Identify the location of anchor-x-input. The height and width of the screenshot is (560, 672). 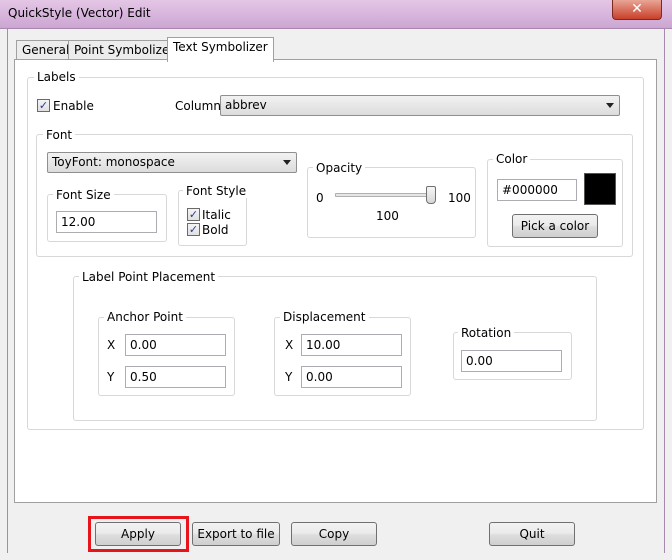
(175, 345).